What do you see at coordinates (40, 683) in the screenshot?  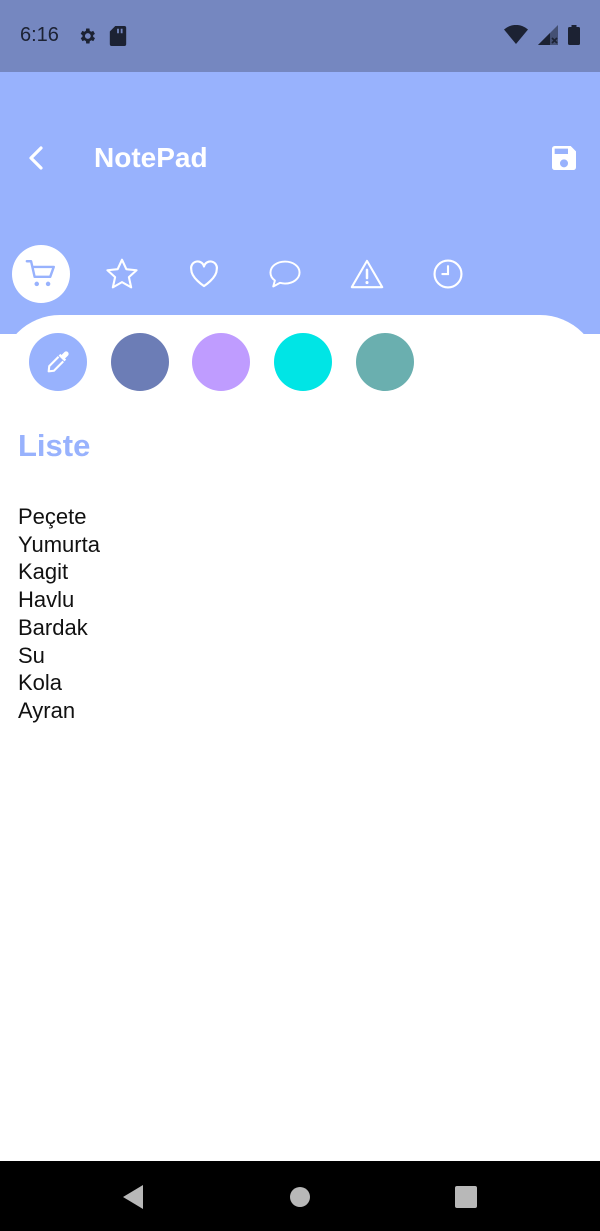 I see `note-line: Kola` at bounding box center [40, 683].